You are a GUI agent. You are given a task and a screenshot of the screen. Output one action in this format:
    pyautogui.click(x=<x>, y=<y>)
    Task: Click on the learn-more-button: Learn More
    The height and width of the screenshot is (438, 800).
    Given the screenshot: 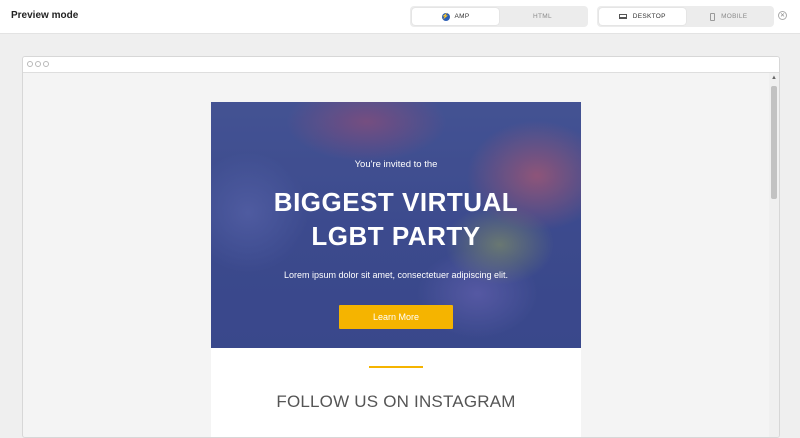 What is the action you would take?
    pyautogui.click(x=396, y=317)
    